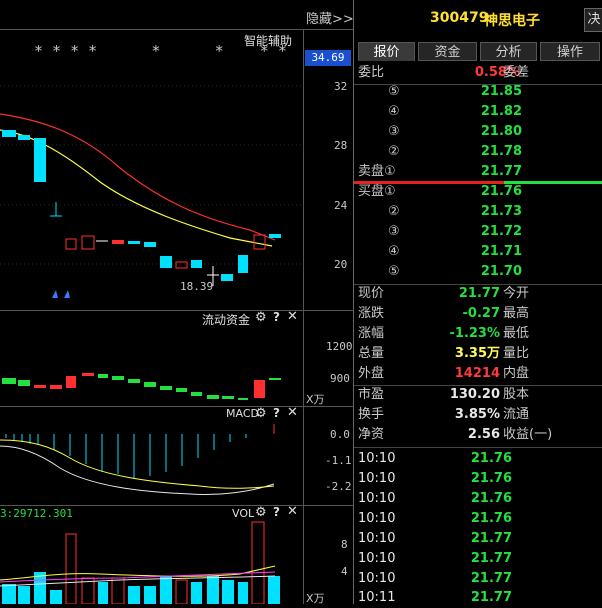  What do you see at coordinates (341, 145) in the screenshot?
I see `y-tick: 28` at bounding box center [341, 145].